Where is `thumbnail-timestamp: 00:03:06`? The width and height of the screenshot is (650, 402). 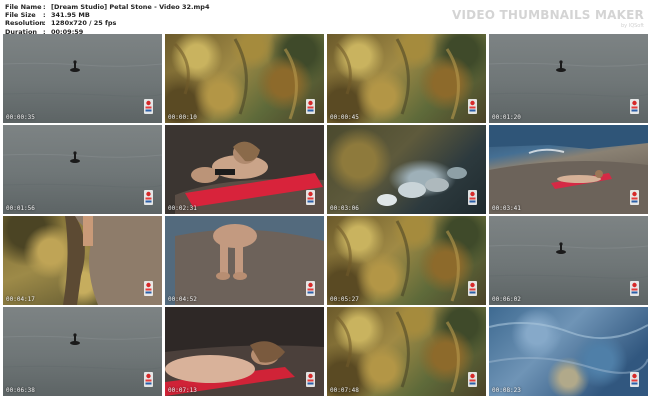
thumbnail-timestamp: 00:03:06 is located at coordinates (344, 208).